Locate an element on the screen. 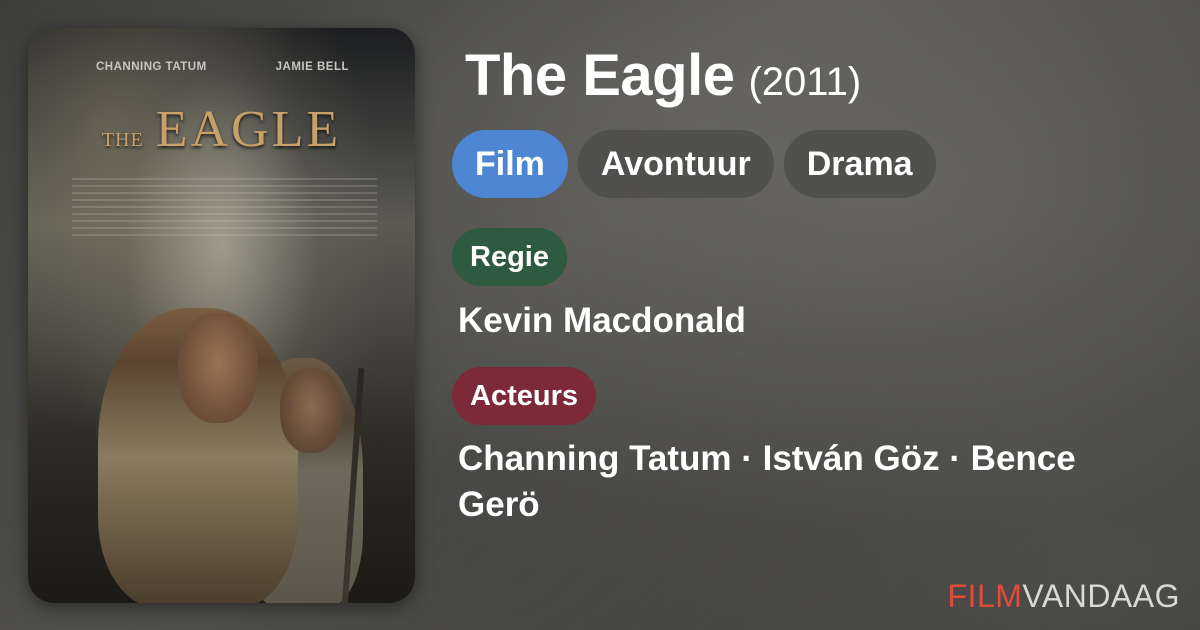 The height and width of the screenshot is (630, 1200). genre-list: Film Avontuur Drama is located at coordinates (694, 164).